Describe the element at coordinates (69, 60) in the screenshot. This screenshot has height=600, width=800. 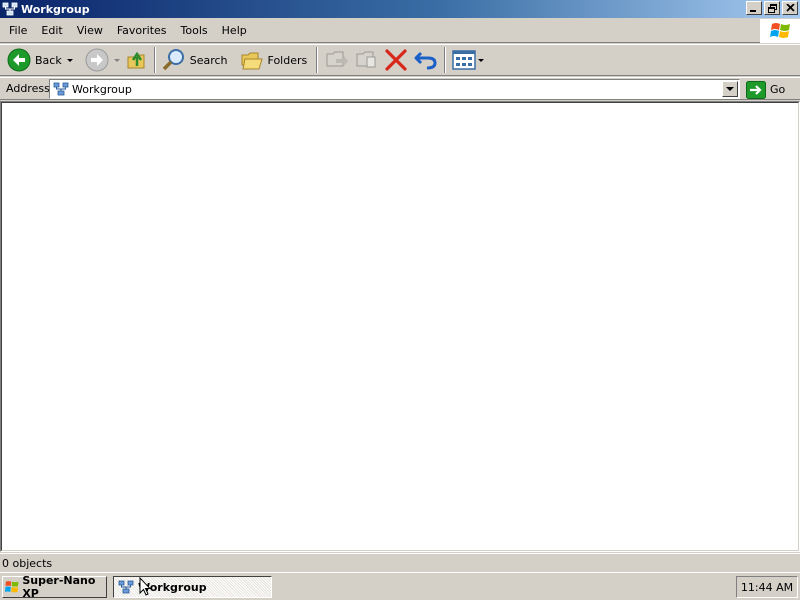
I see `back-dropdown-arrow-icon` at that location.